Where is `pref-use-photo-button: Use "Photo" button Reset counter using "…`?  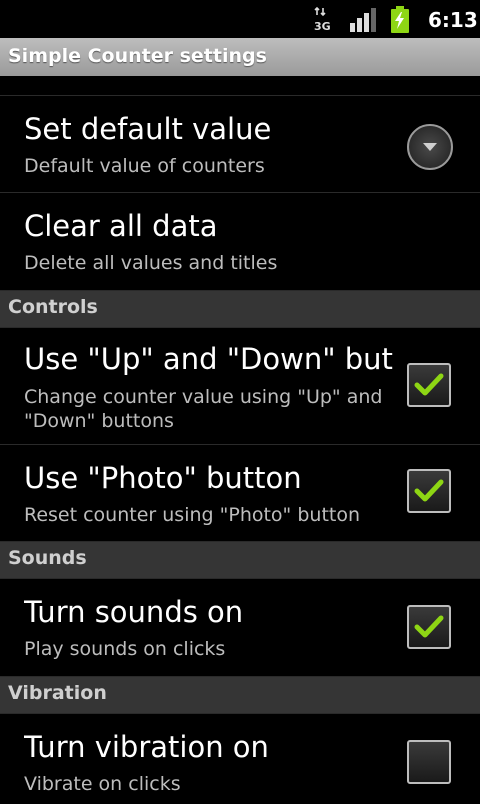
pref-use-photo-button: Use "Photo" button Reset counter using "… is located at coordinates (240, 493).